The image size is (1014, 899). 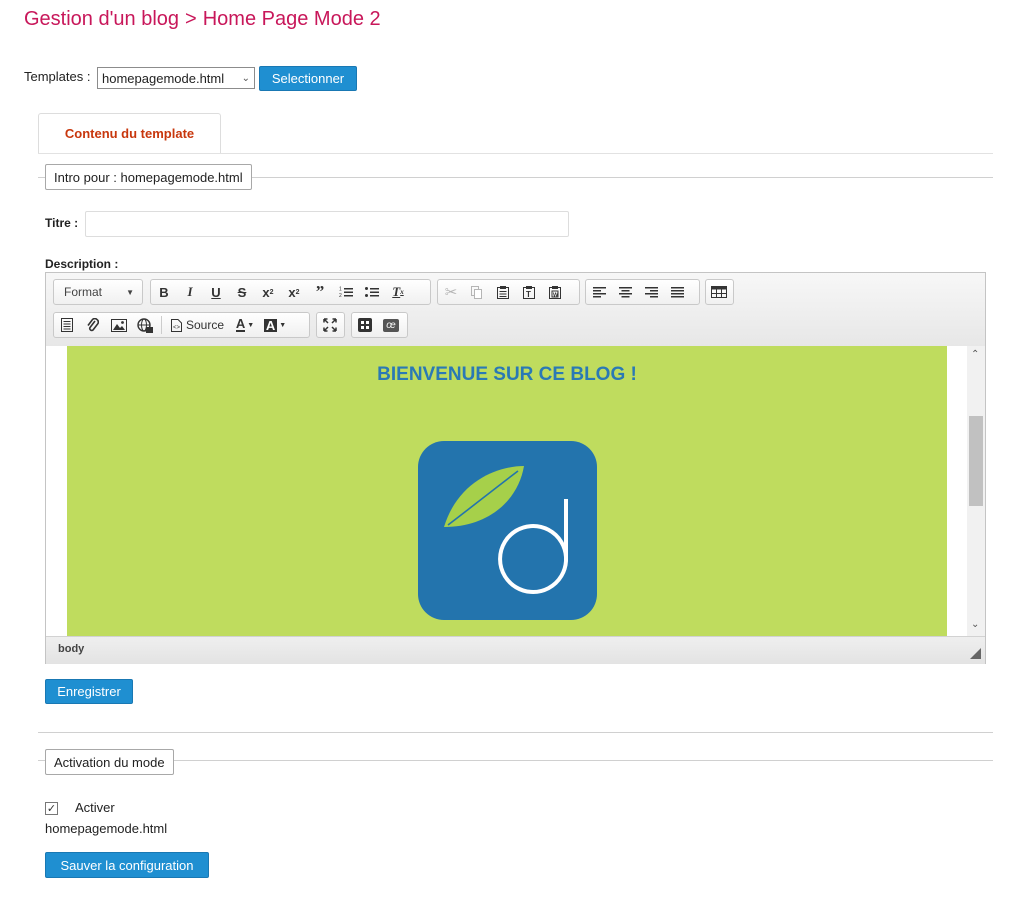 I want to click on text-color-icon: A, so click(x=240, y=324).